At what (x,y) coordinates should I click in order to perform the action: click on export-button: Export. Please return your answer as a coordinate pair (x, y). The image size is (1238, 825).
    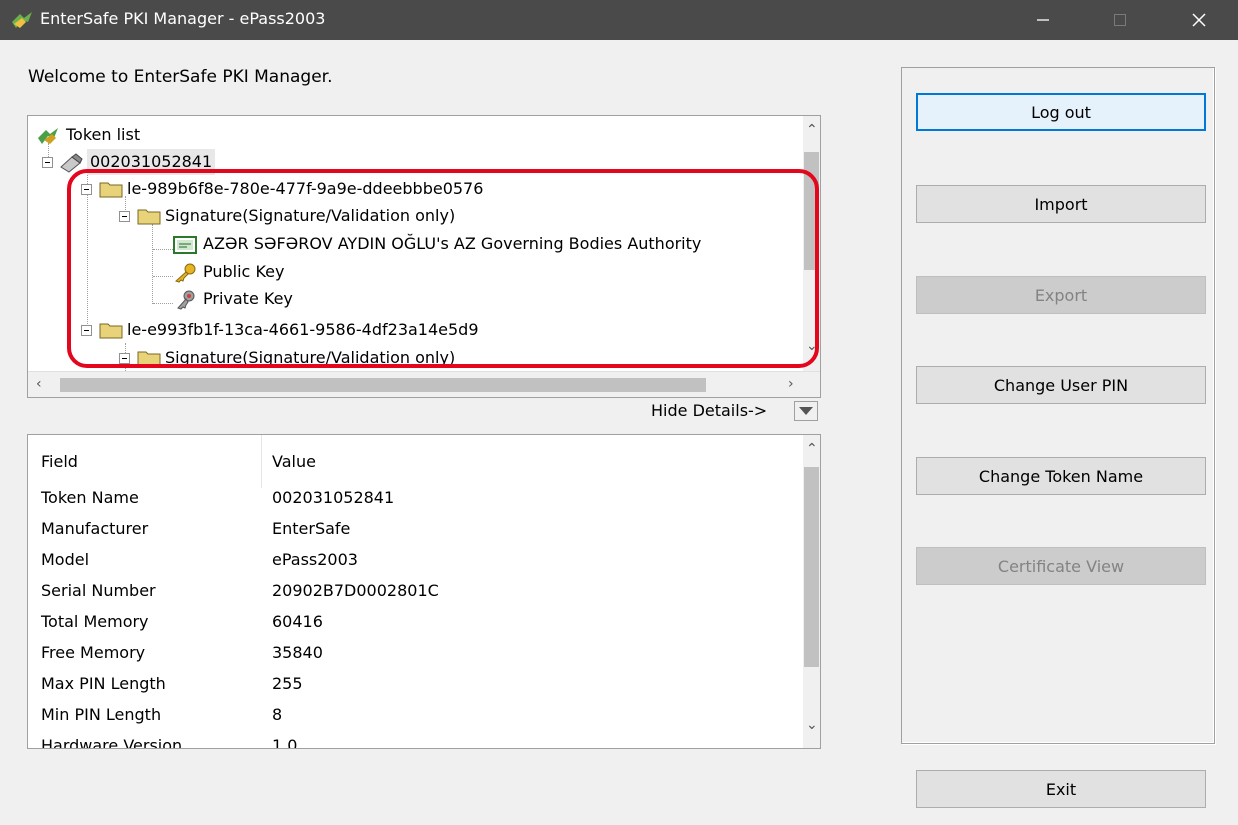
    Looking at the image, I should click on (1061, 295).